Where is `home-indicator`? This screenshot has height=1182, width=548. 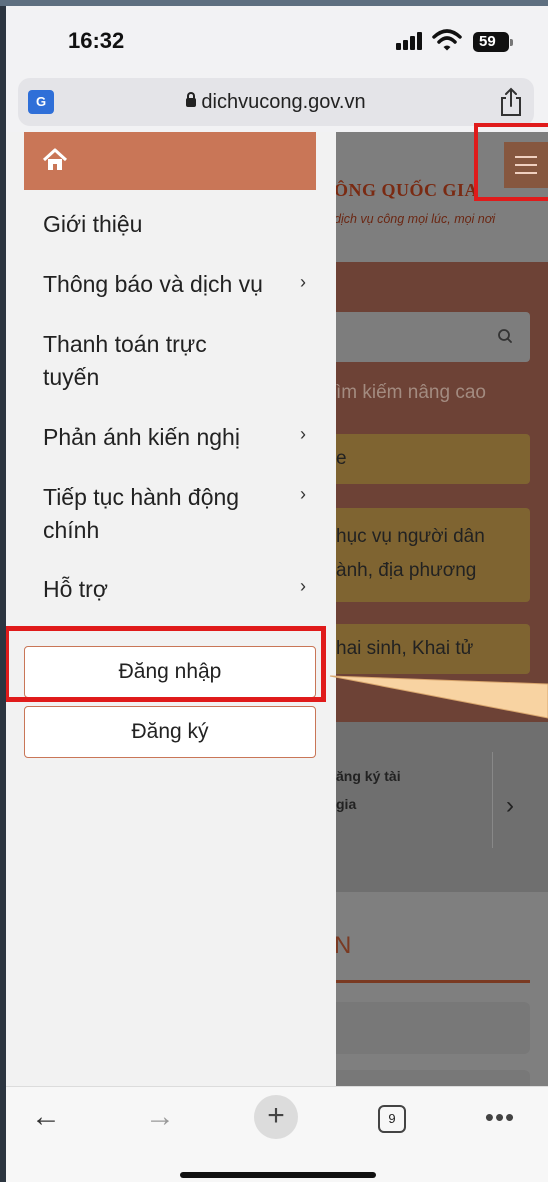 home-indicator is located at coordinates (278, 1175).